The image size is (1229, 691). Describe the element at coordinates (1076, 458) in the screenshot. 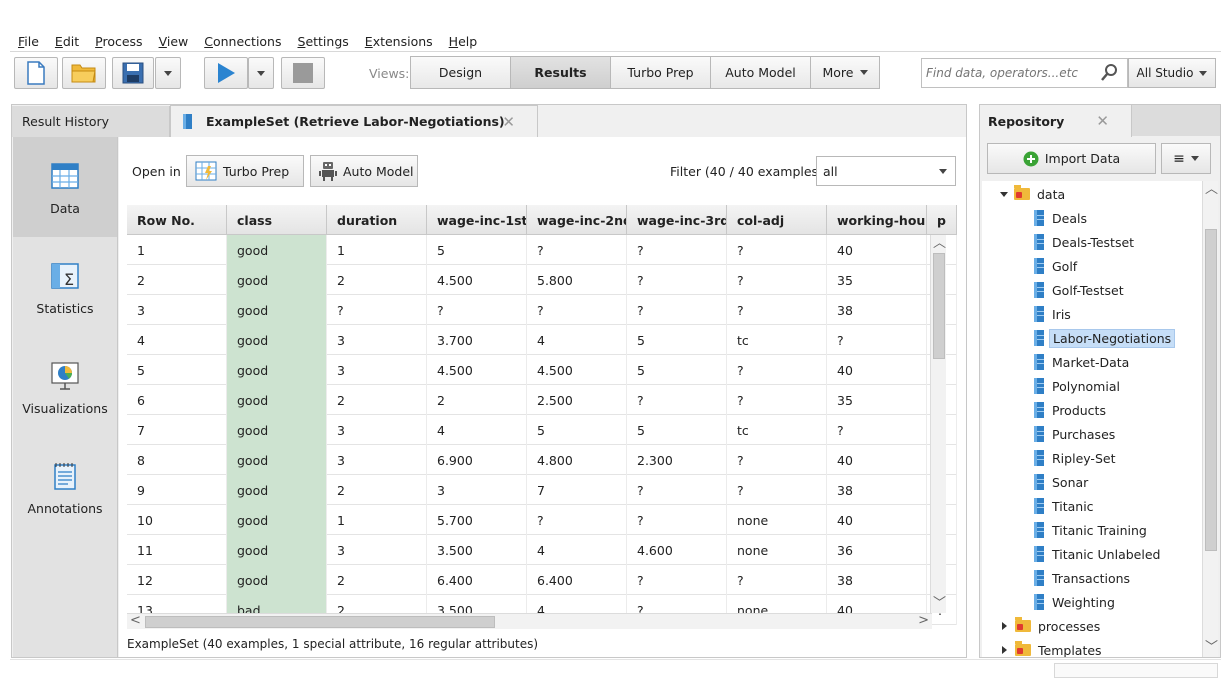

I see `tree-item: Ripley-Set` at that location.